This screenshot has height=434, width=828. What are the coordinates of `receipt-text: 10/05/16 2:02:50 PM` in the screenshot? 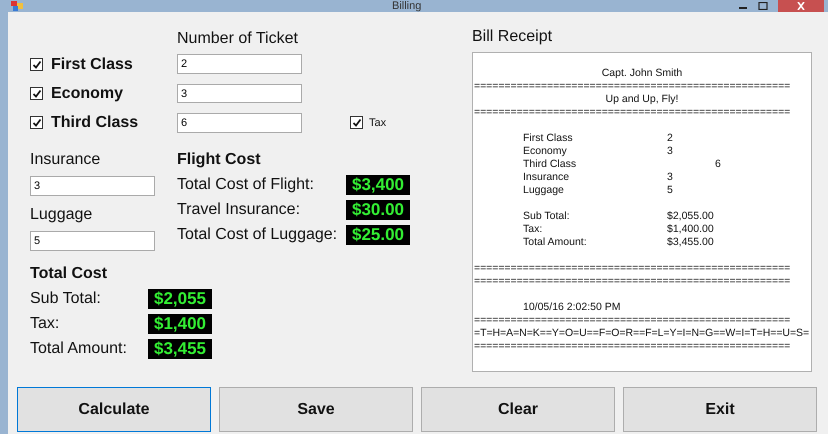 It's located at (572, 307).